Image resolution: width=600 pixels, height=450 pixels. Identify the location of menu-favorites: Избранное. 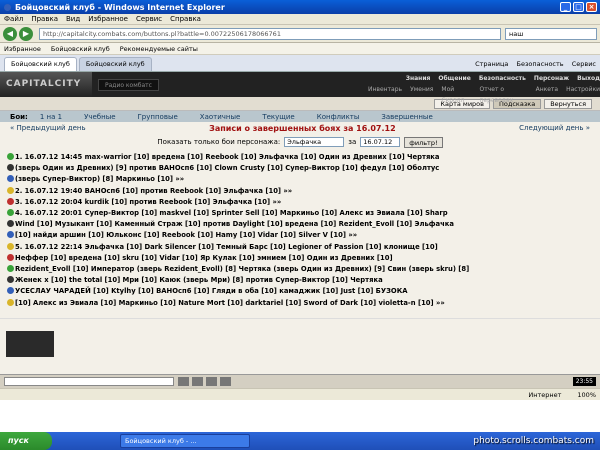
(108, 19).